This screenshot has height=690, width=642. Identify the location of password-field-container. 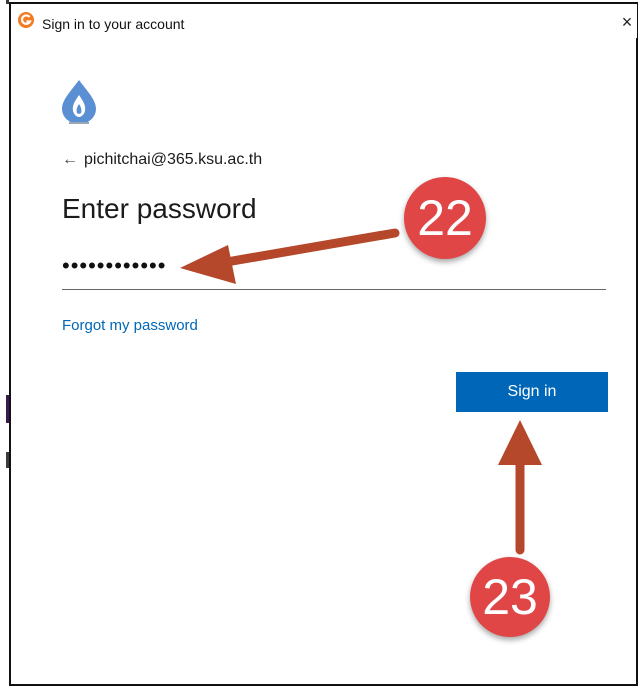
(334, 268).